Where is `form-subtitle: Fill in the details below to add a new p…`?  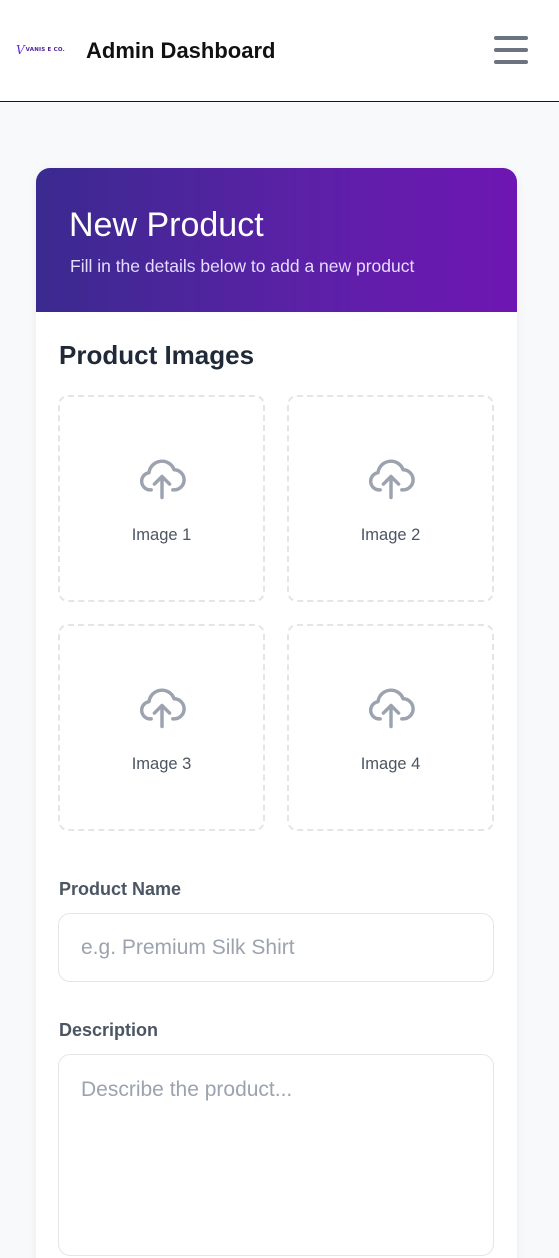 form-subtitle: Fill in the details below to add a new p… is located at coordinates (242, 266).